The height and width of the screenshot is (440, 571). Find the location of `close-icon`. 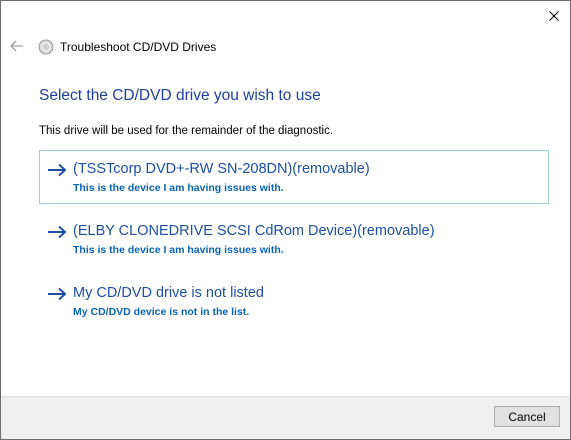

close-icon is located at coordinates (554, 16).